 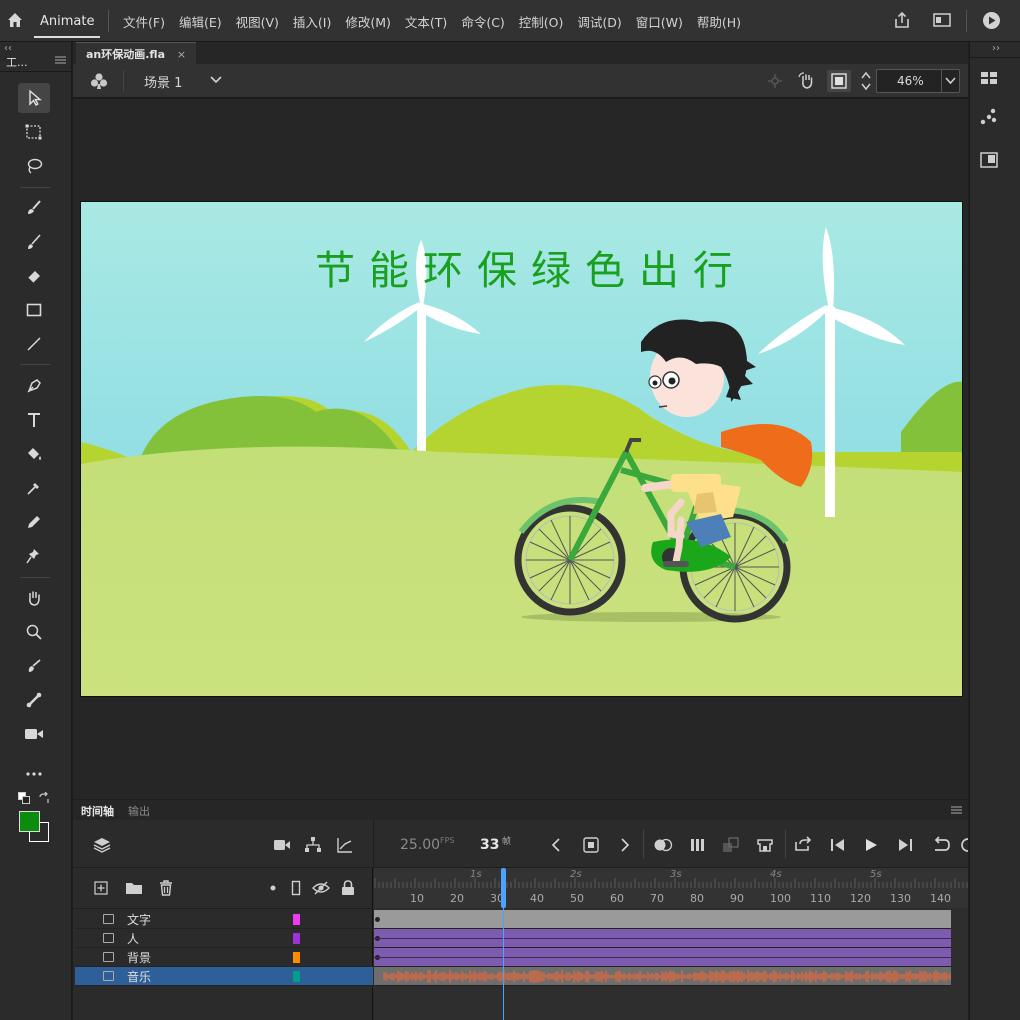 I want to click on frame-span-background, so click(x=662, y=957).